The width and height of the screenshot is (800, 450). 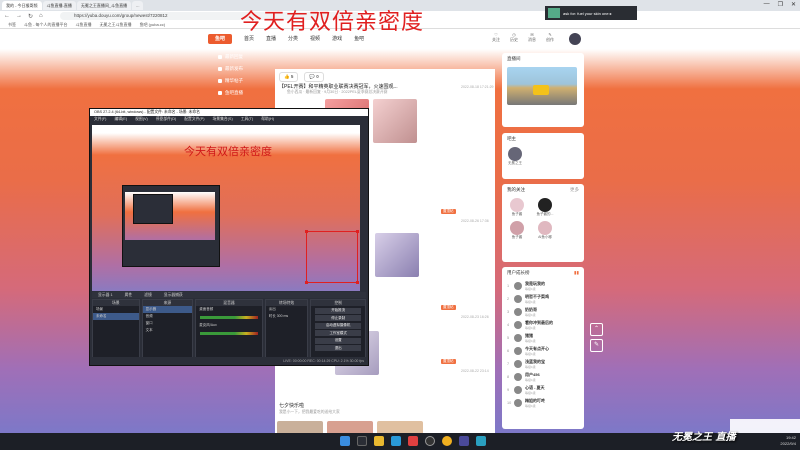 What do you see at coordinates (532, 37) in the screenshot?
I see `message-icon: ✉ 消息` at bounding box center [532, 37].